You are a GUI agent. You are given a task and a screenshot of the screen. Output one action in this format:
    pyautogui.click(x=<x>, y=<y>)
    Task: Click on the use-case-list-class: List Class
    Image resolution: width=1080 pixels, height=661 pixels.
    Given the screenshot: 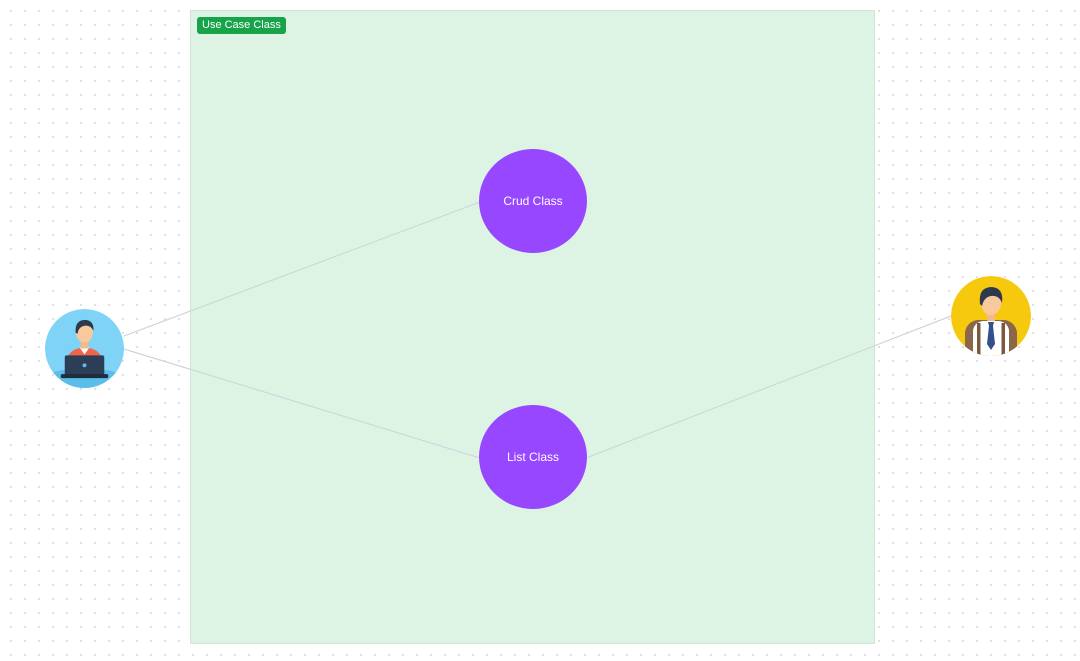 What is the action you would take?
    pyautogui.click(x=533, y=457)
    